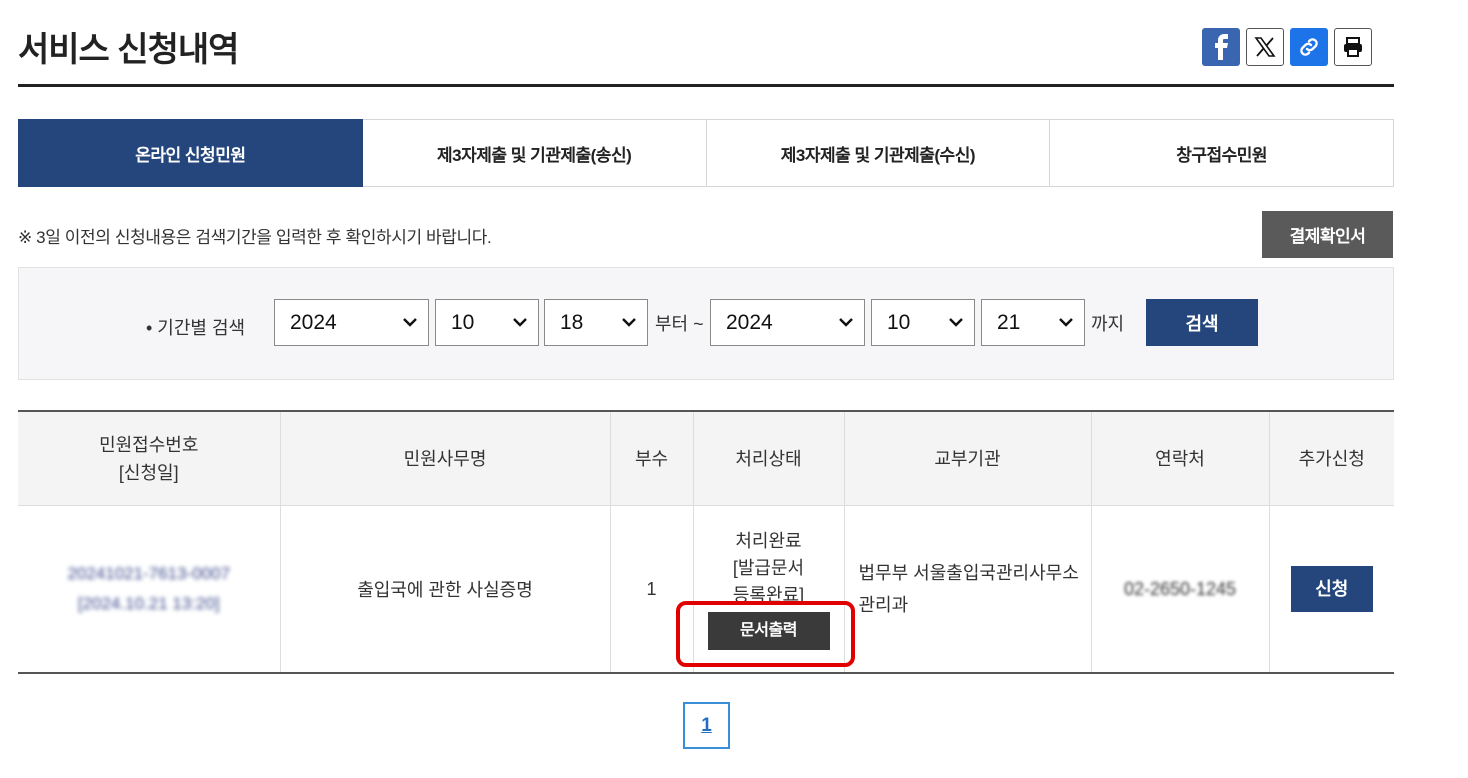 The height and width of the screenshot is (778, 1468). Describe the element at coordinates (487, 322) in the screenshot. I see `from-month-select: 10` at that location.